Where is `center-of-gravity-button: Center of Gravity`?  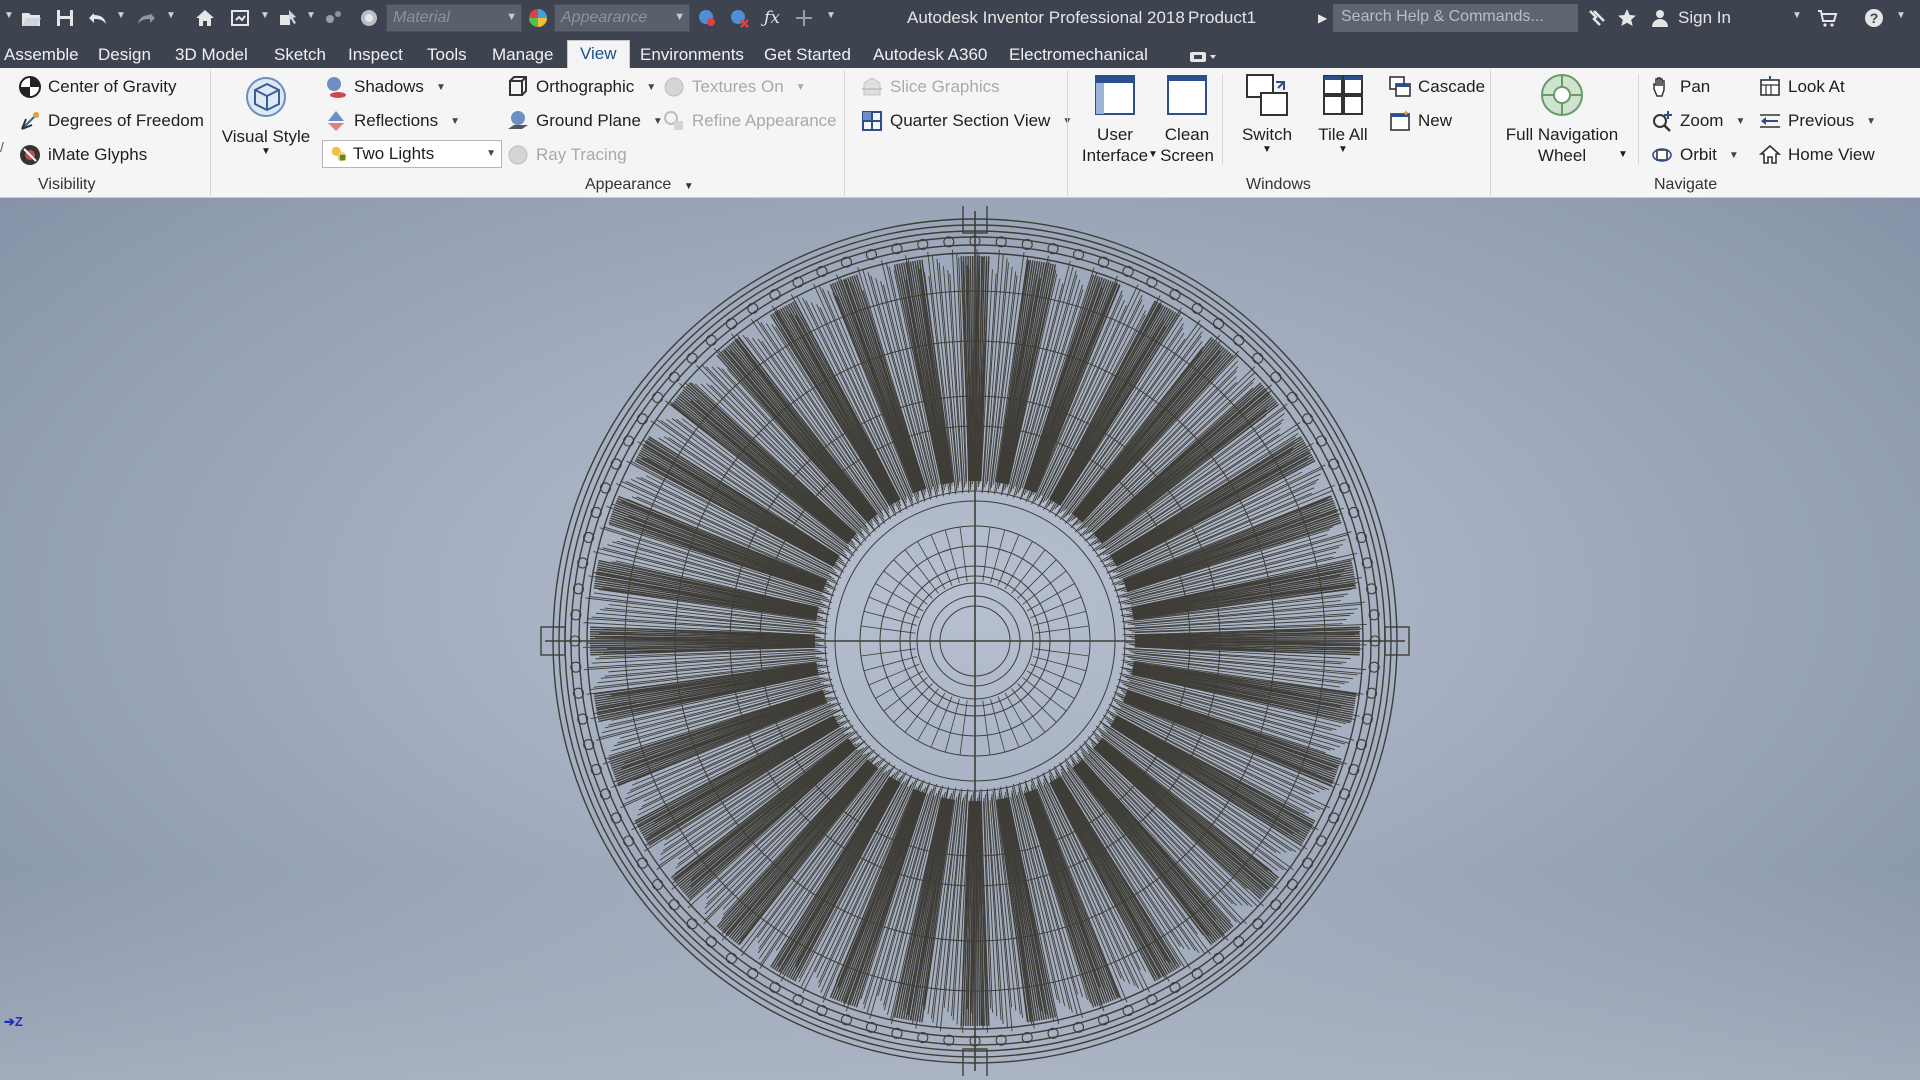
center-of-gravity-button: Center of Gravity is located at coordinates (97, 87).